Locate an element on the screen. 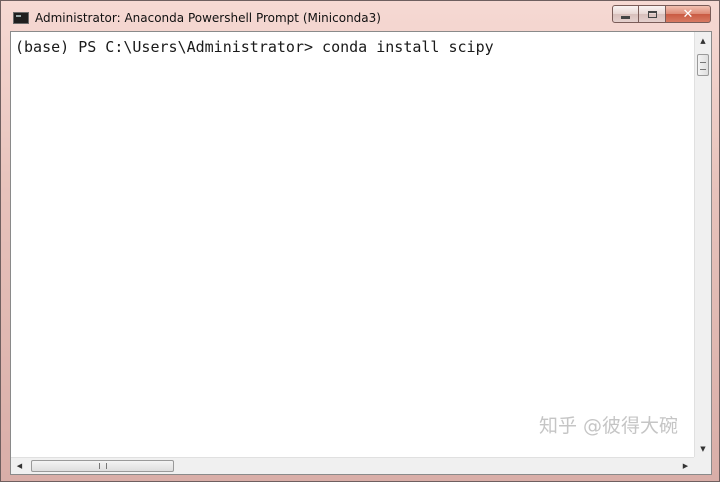  watermark: 知乎 @彼得大碗 is located at coordinates (609, 426).